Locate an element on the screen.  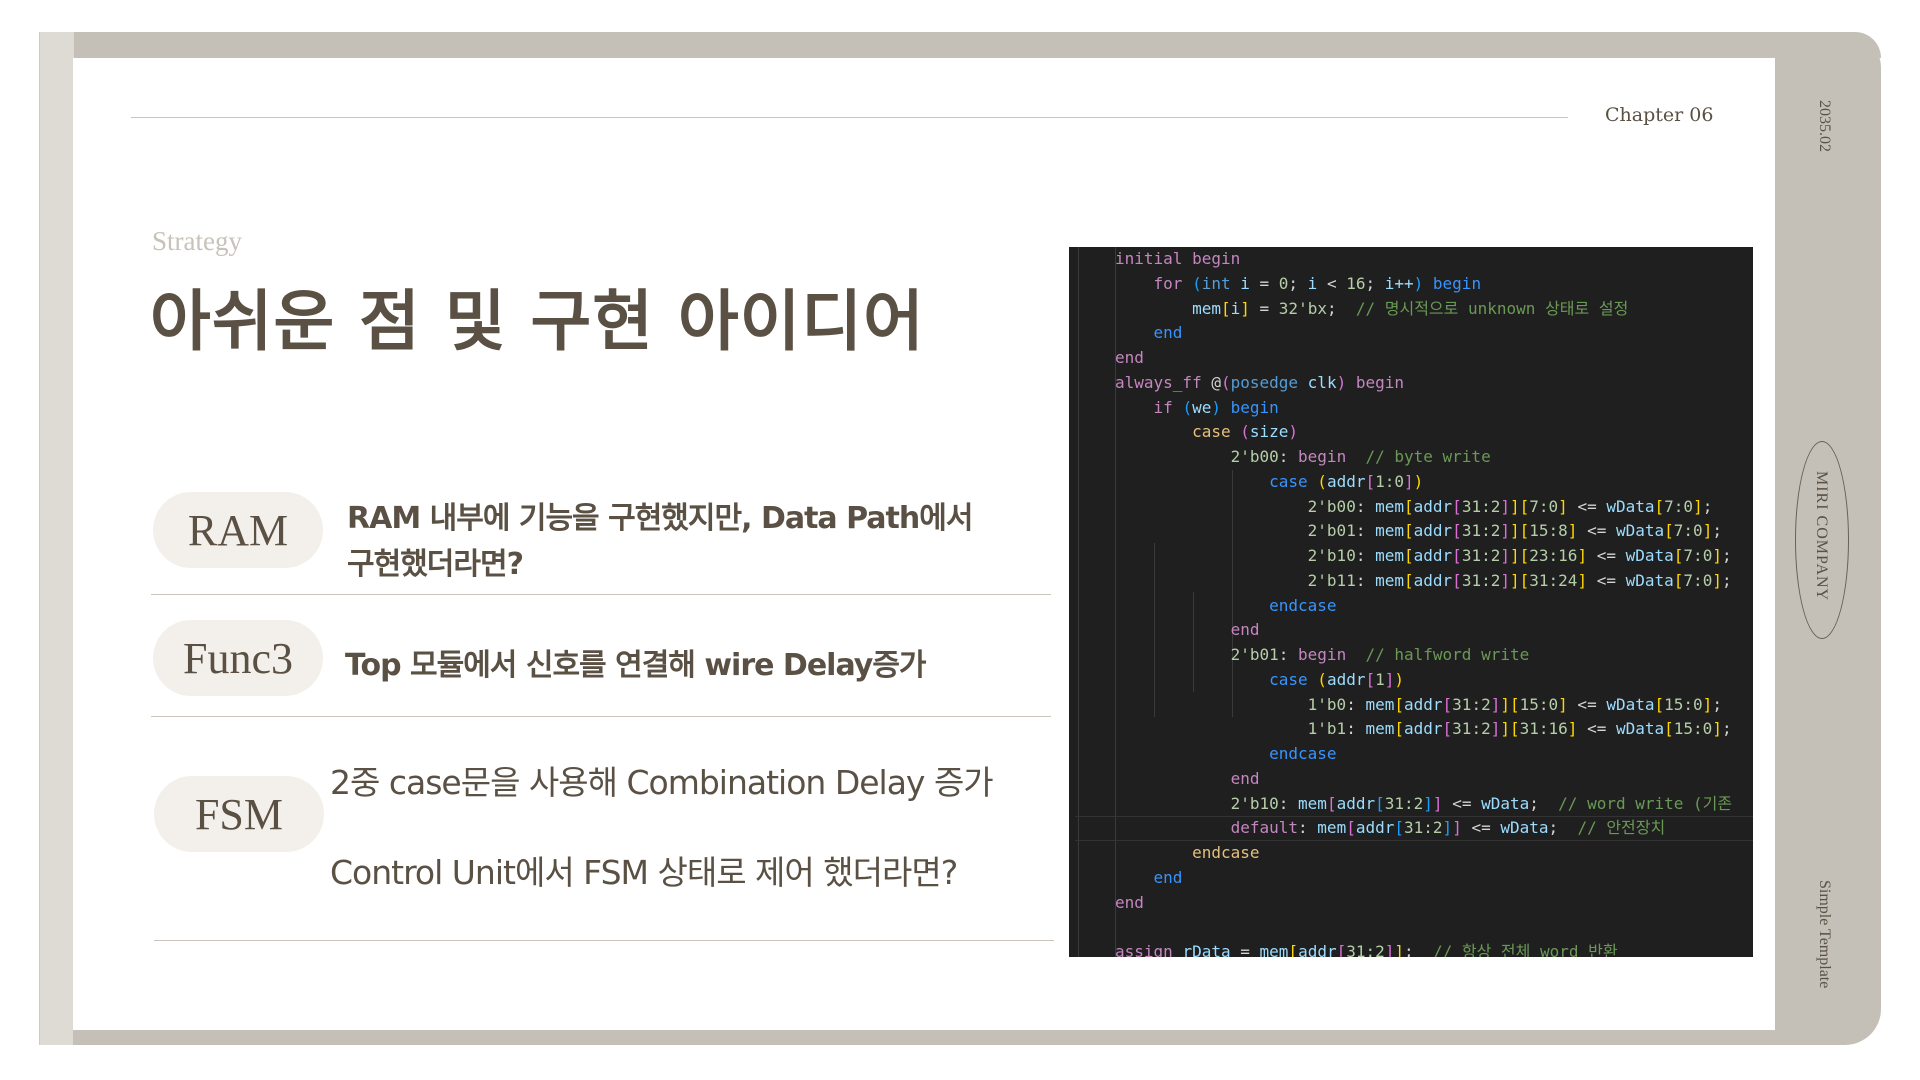
code-token: 7:0 is located at coordinates (1679, 506).